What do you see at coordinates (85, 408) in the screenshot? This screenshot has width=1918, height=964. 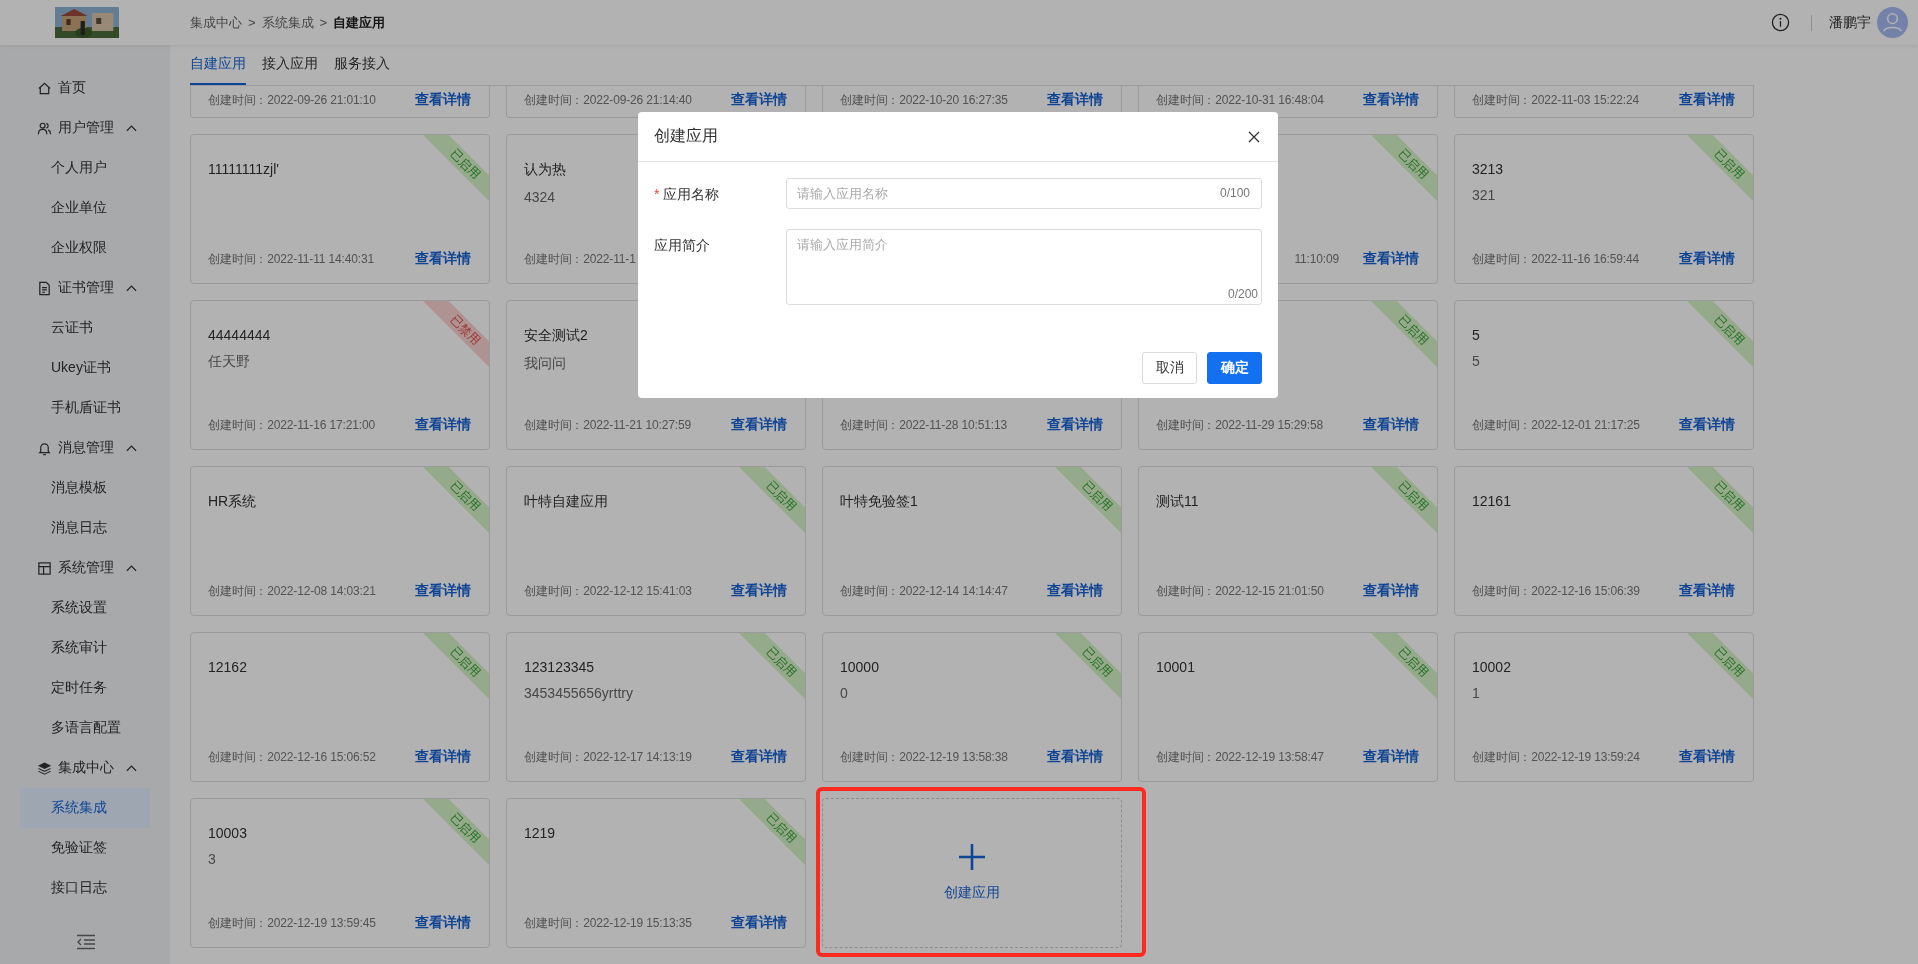 I see `sidebar-item: 手机盾证书` at bounding box center [85, 408].